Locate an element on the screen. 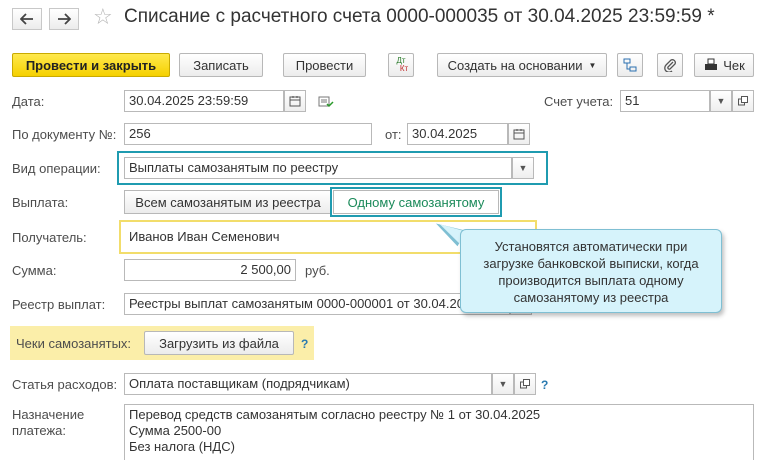  doc-date-calendar-button is located at coordinates (519, 134).